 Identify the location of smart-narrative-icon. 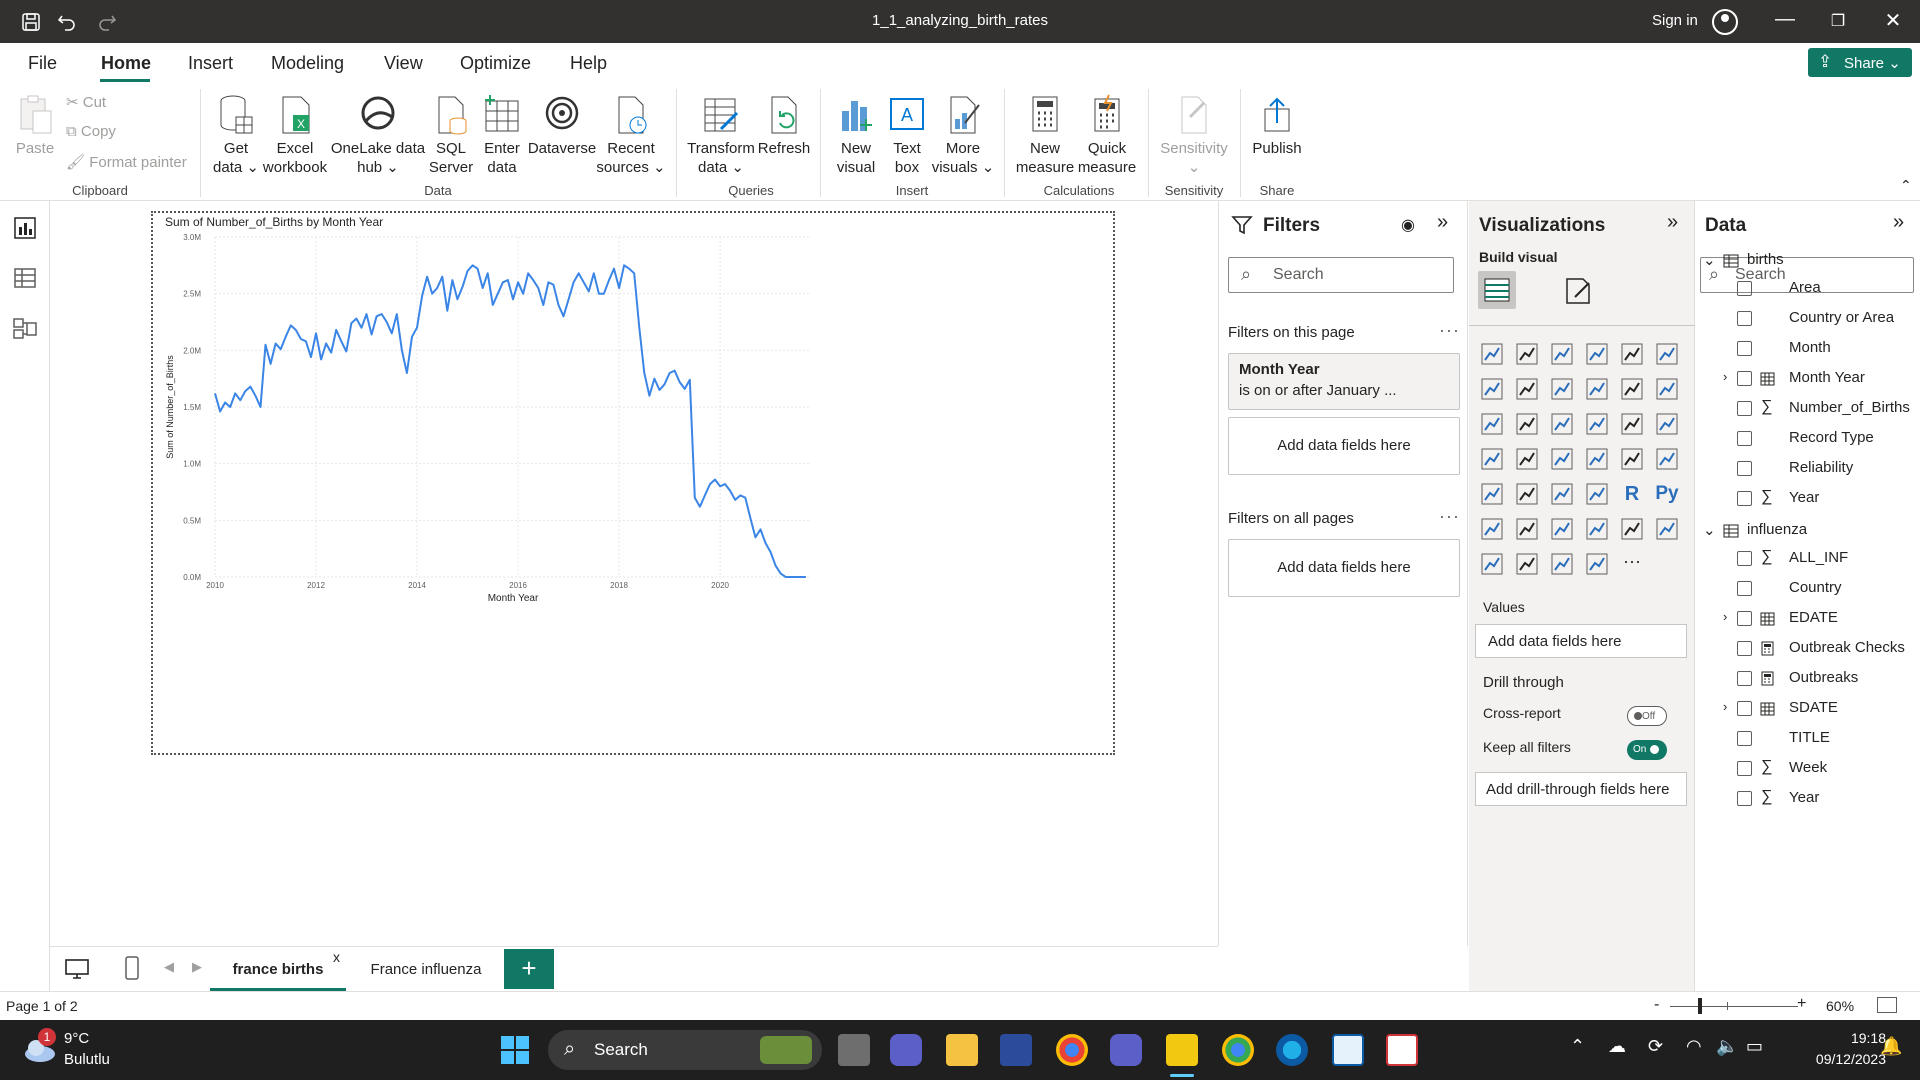
(1597, 529).